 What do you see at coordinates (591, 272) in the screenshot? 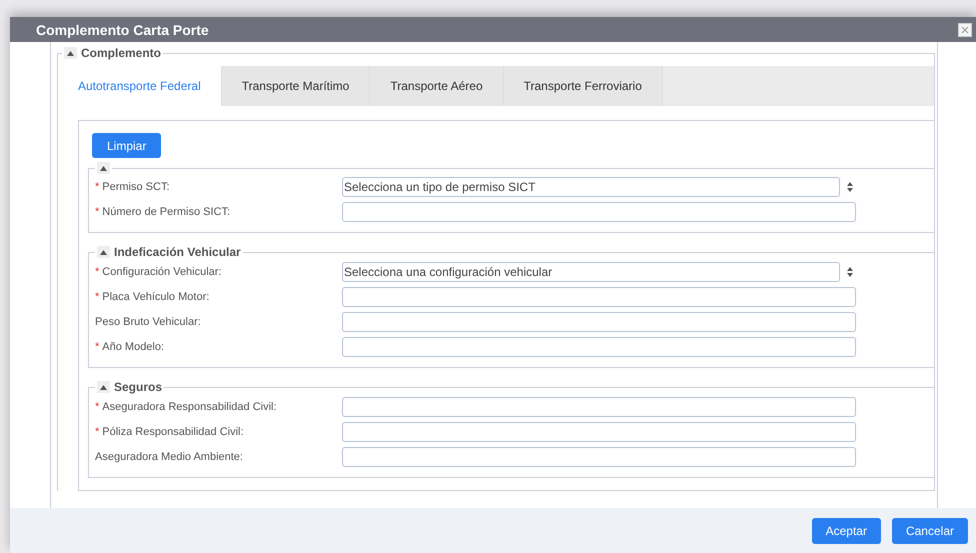
I see `select-field: Selecciona una configuración vehicular` at bounding box center [591, 272].